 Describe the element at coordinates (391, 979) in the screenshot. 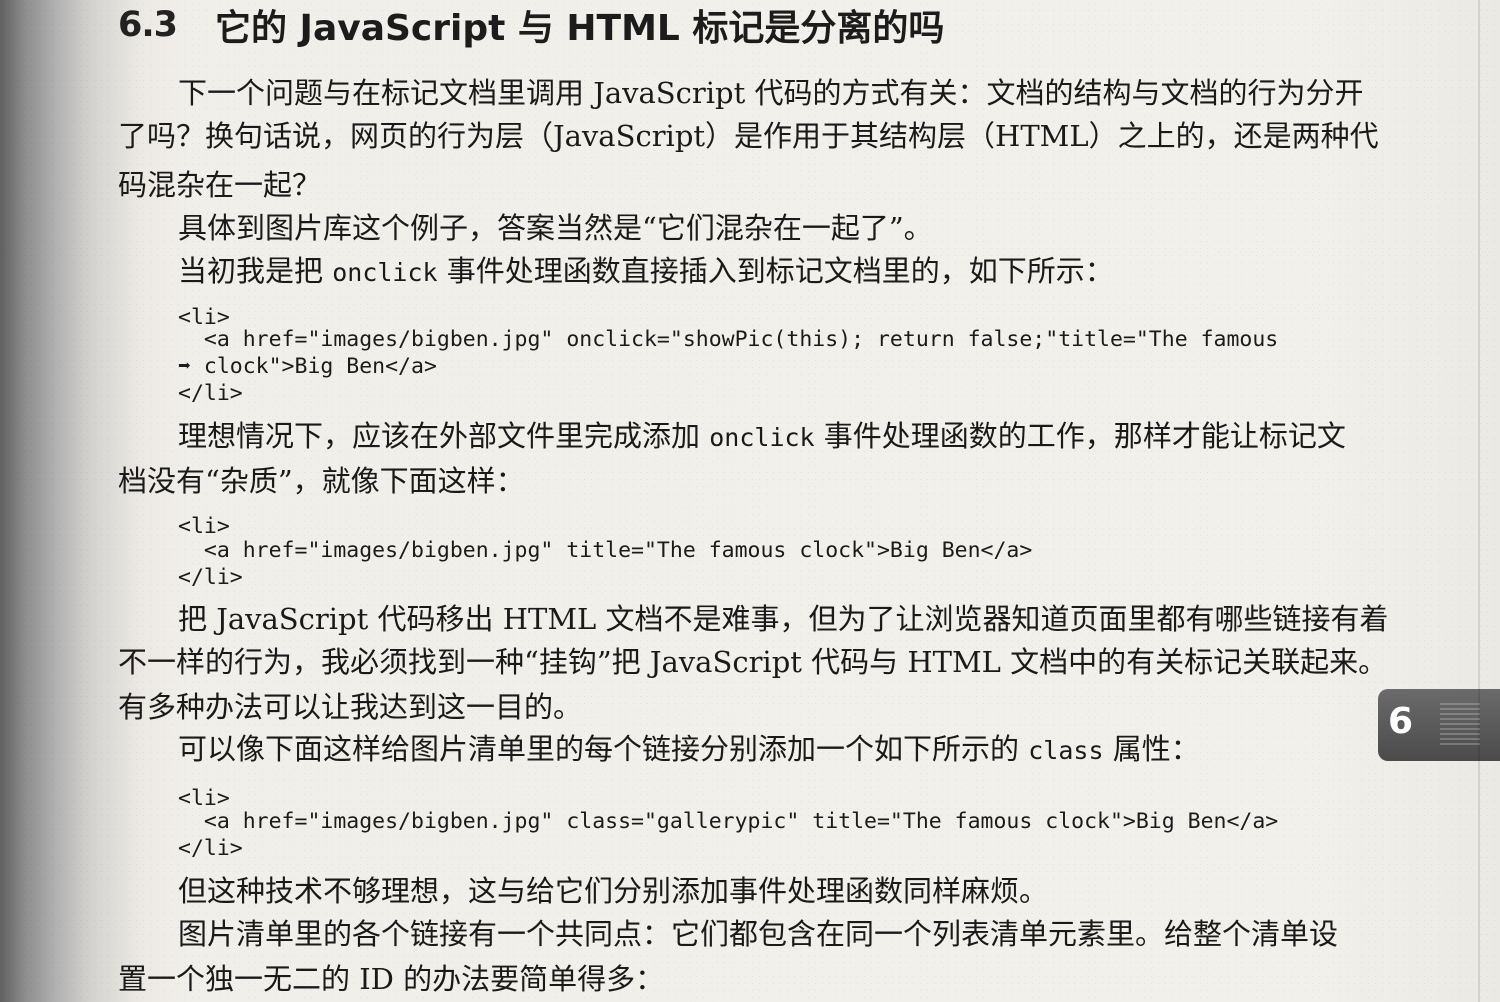

I see `paragraph-8-line-2: 置一个独一无二的 ID 的办法要简单得多：` at that location.